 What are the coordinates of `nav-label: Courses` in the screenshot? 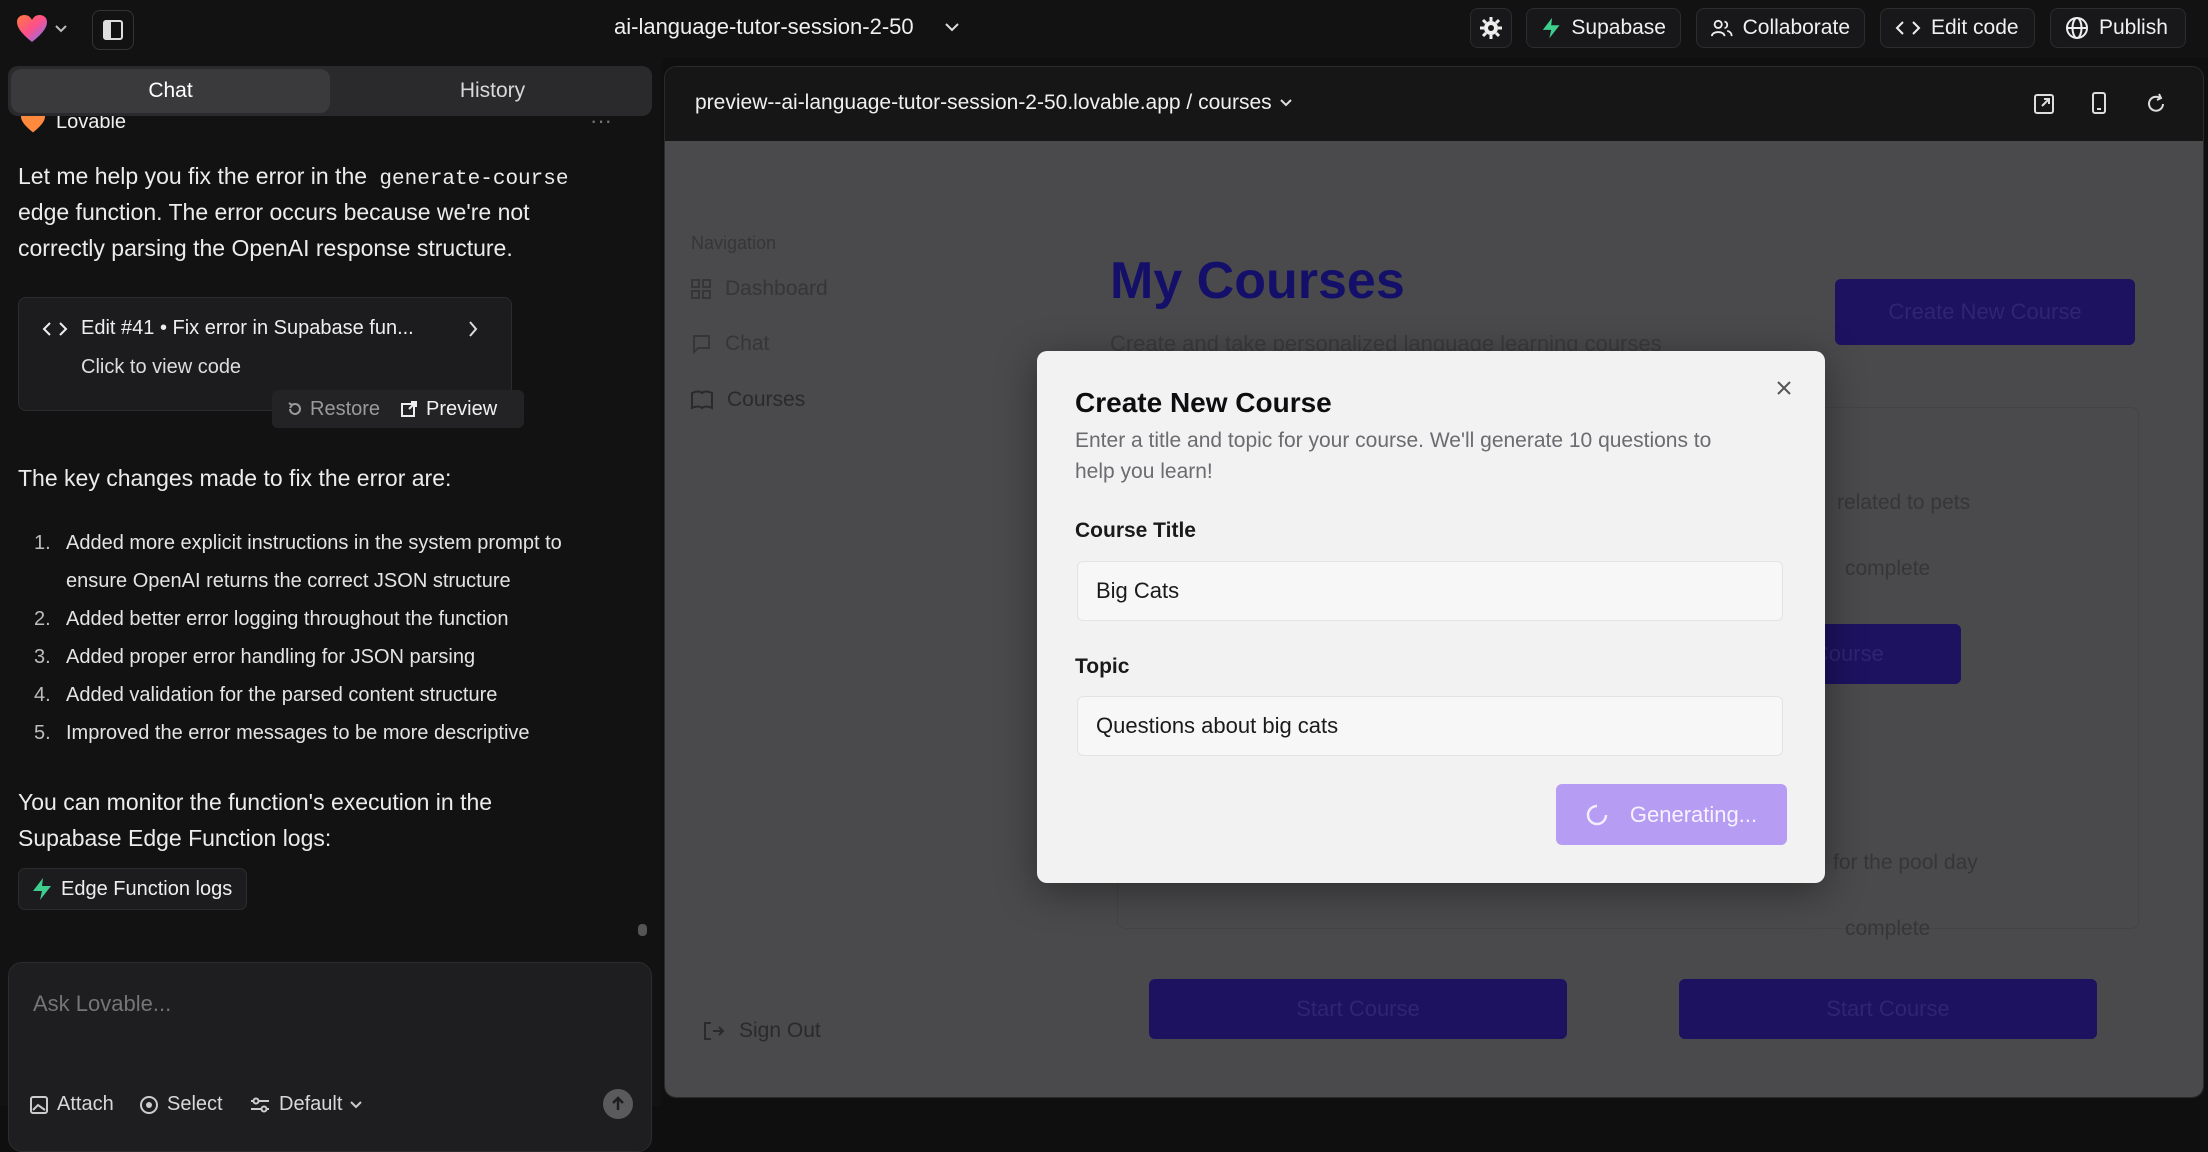 It's located at (766, 400).